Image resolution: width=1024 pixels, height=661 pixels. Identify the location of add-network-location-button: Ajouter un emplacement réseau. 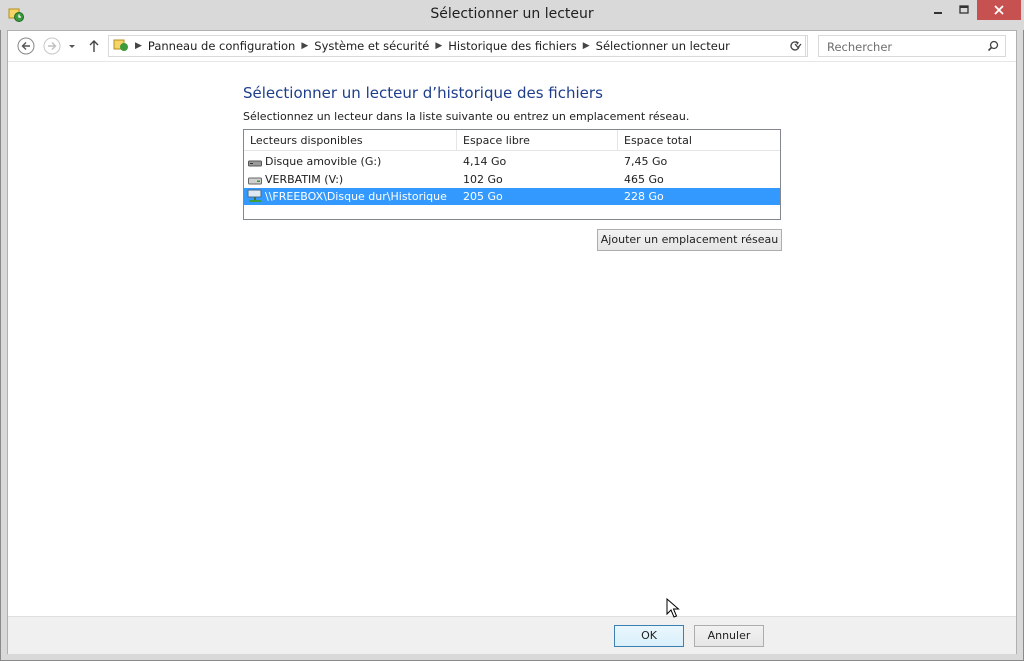
(689, 240).